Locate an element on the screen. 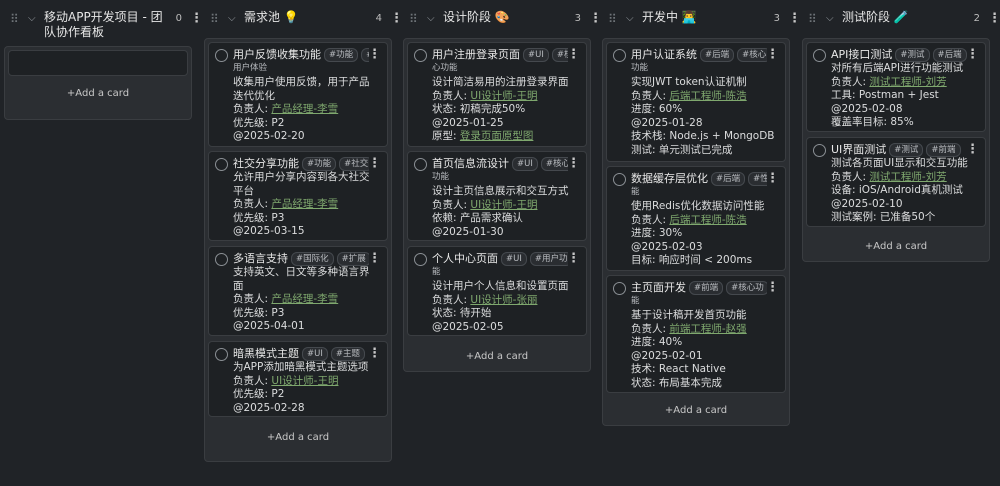 The width and height of the screenshot is (1000, 486). column-title: 测试阶段 🧪 is located at coordinates (875, 17).